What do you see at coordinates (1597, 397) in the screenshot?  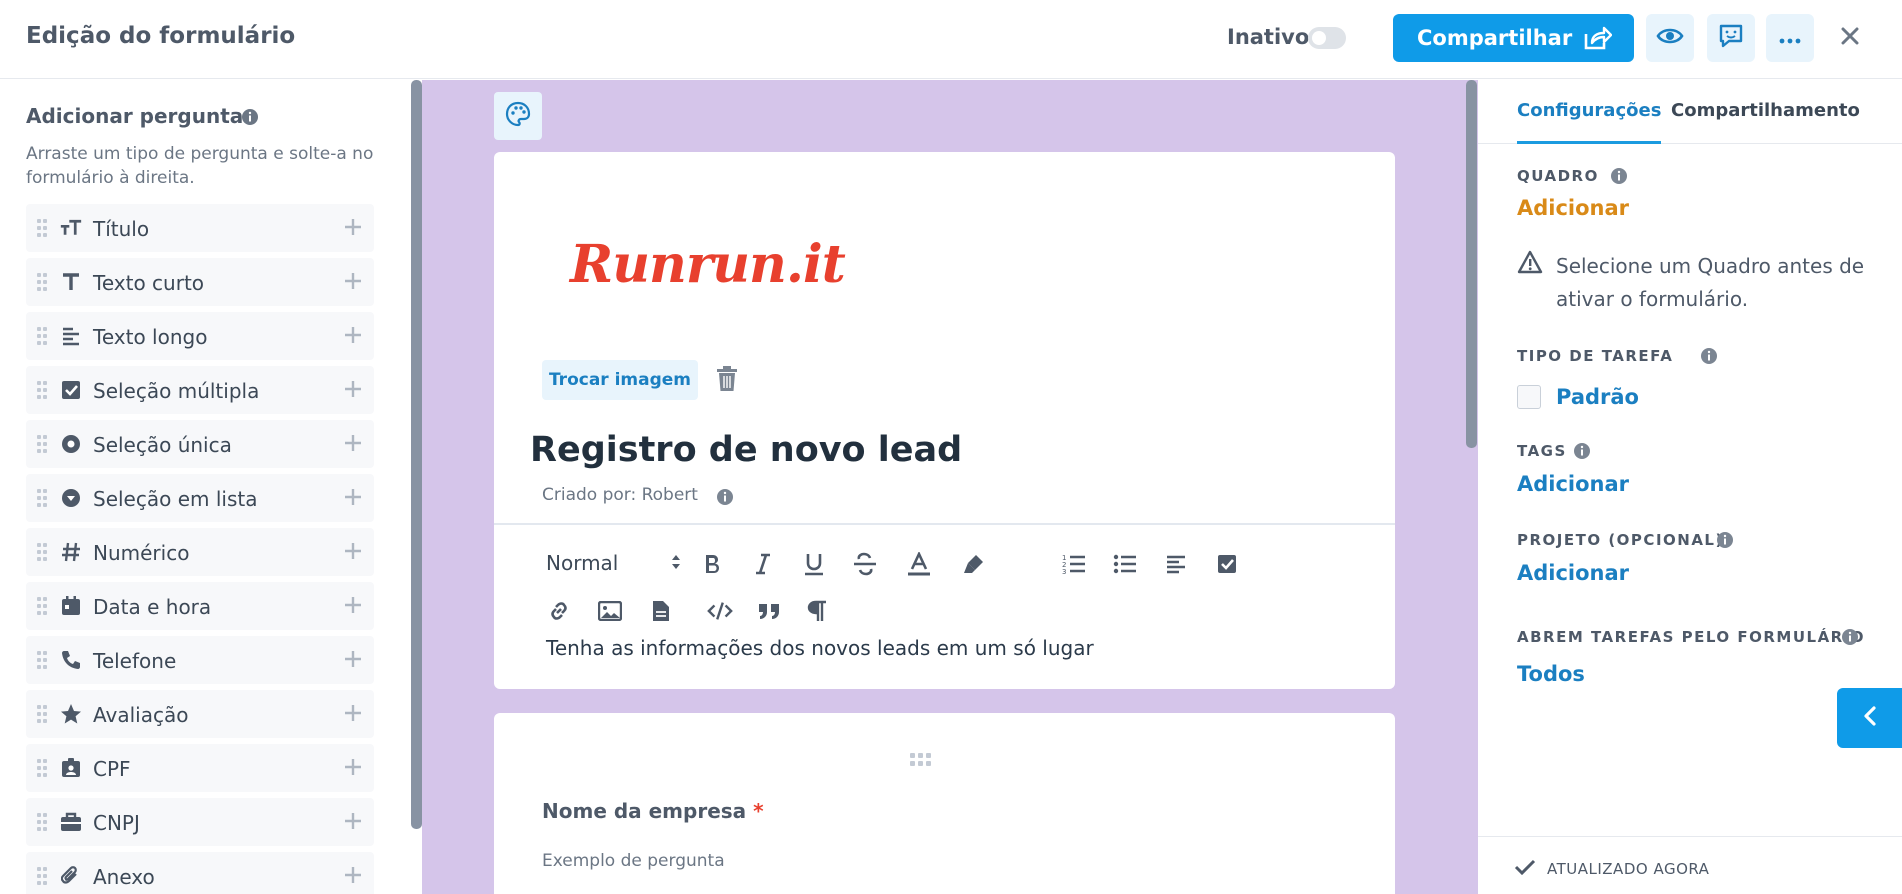 I see `task-type-value: Padrão` at bounding box center [1597, 397].